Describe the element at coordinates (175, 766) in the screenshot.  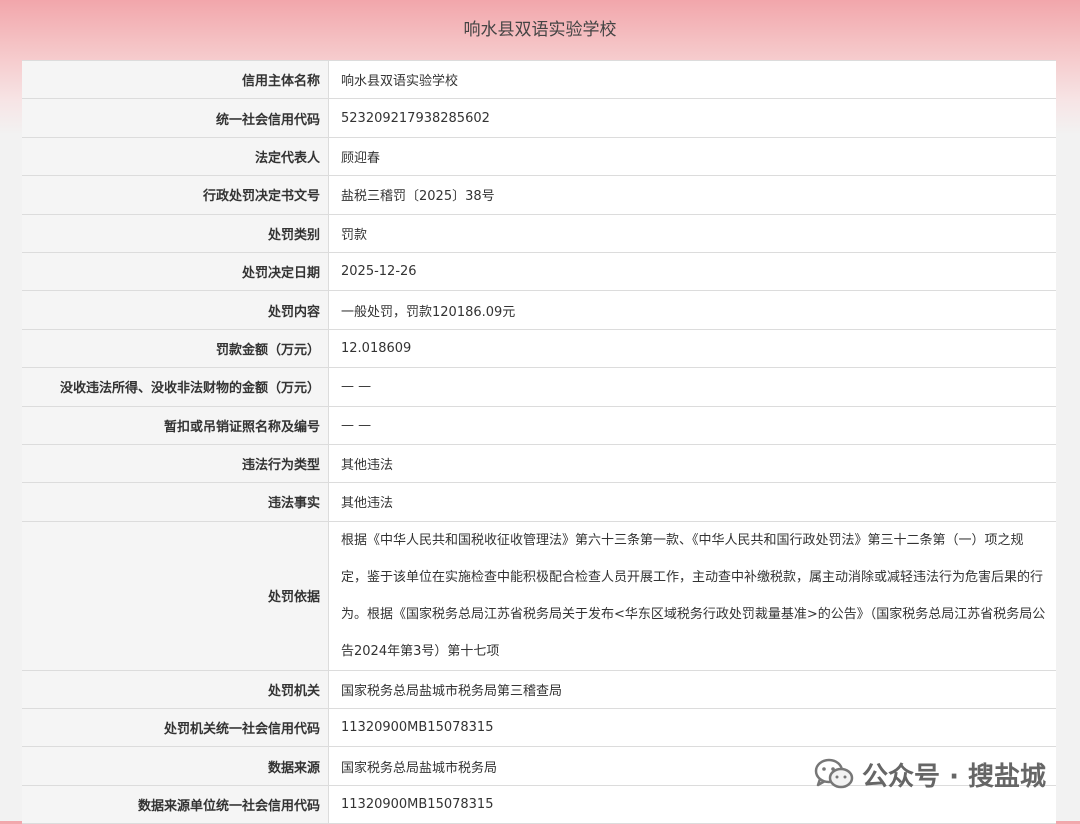
I see `row-key: 数据来源` at that location.